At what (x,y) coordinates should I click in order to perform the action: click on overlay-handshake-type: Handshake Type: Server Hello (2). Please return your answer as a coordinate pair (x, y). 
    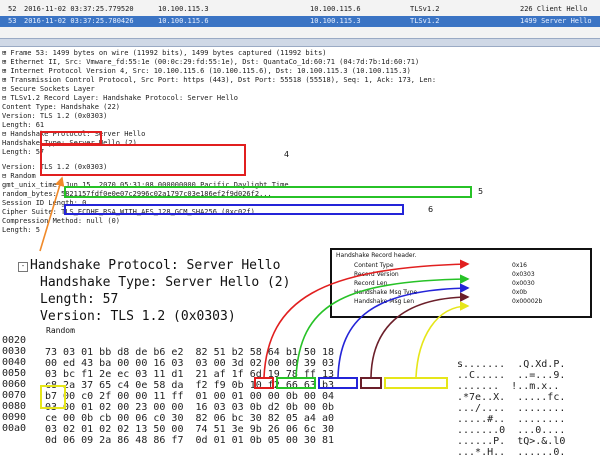
    Looking at the image, I should click on (165, 282).